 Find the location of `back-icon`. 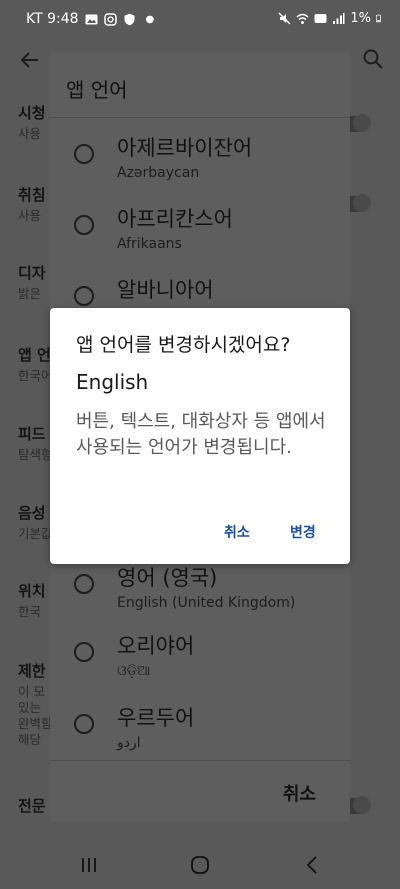

back-icon is located at coordinates (313, 865).